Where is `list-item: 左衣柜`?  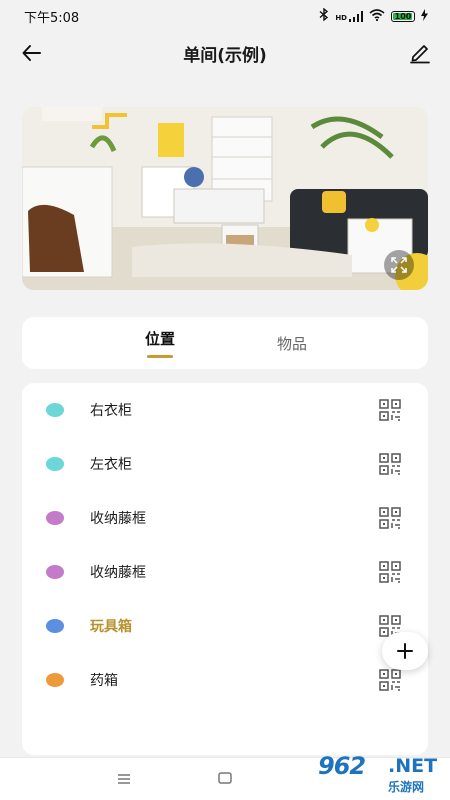
list-item: 左衣柜 is located at coordinates (225, 464).